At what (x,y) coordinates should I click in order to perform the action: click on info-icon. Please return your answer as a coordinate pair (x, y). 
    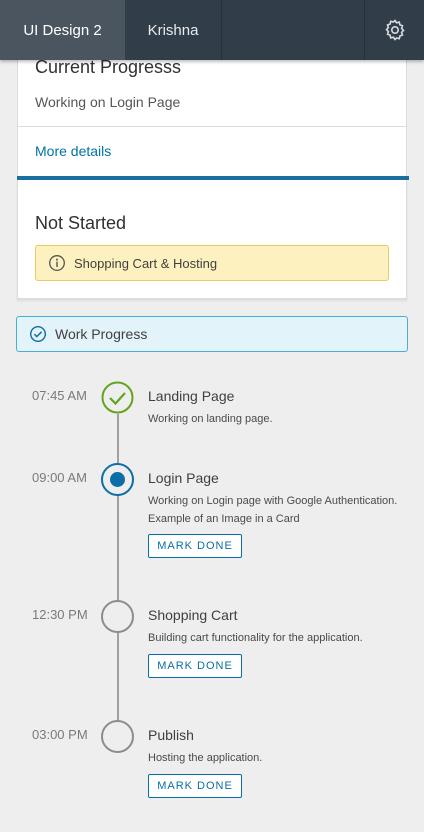
    Looking at the image, I should click on (57, 263).